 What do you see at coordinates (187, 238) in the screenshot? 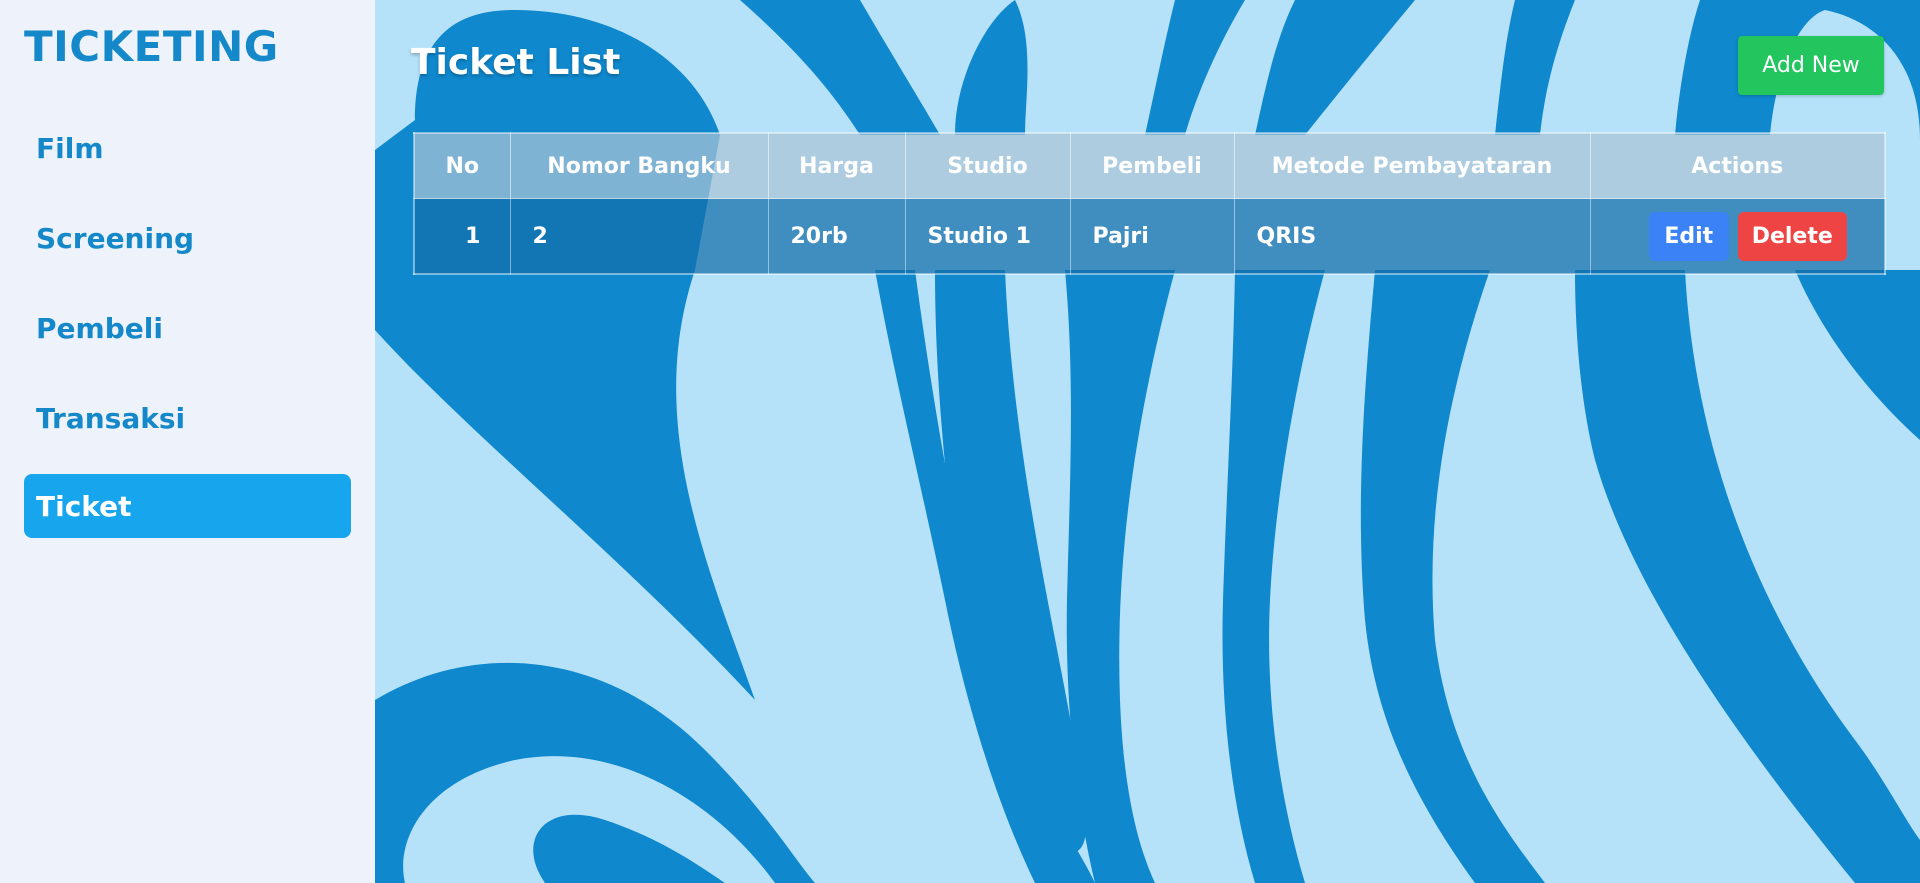
I see `sidebar-item-screening: Screening` at bounding box center [187, 238].